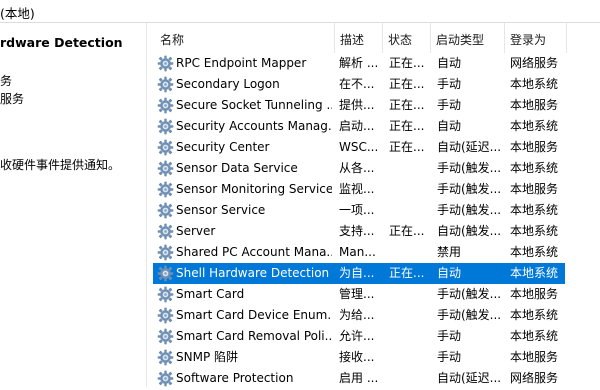 Image resolution: width=600 pixels, height=390 pixels. Describe the element at coordinates (536, 38) in the screenshot. I see `column-header-logon-as: 登录为` at that location.